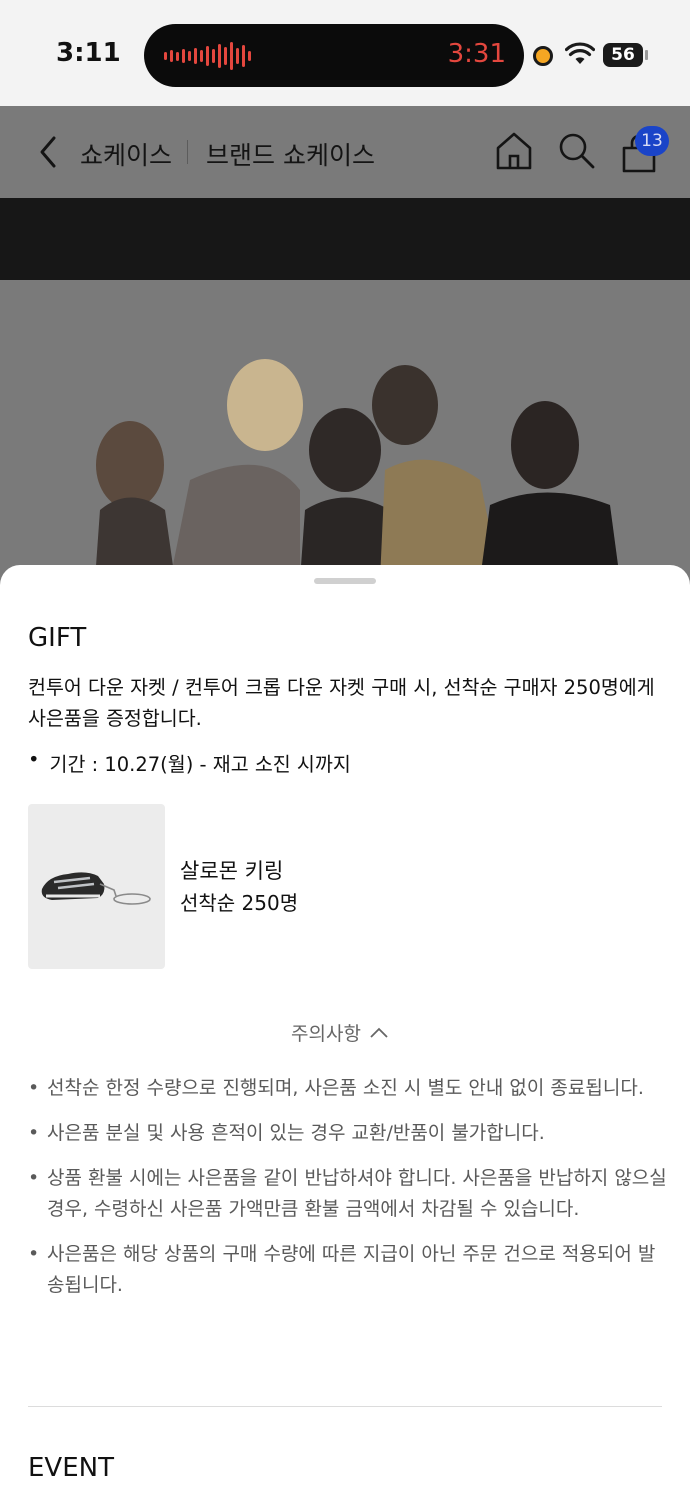 This screenshot has height=1500, width=690. What do you see at coordinates (345, 1406) in the screenshot?
I see `section-divider` at bounding box center [345, 1406].